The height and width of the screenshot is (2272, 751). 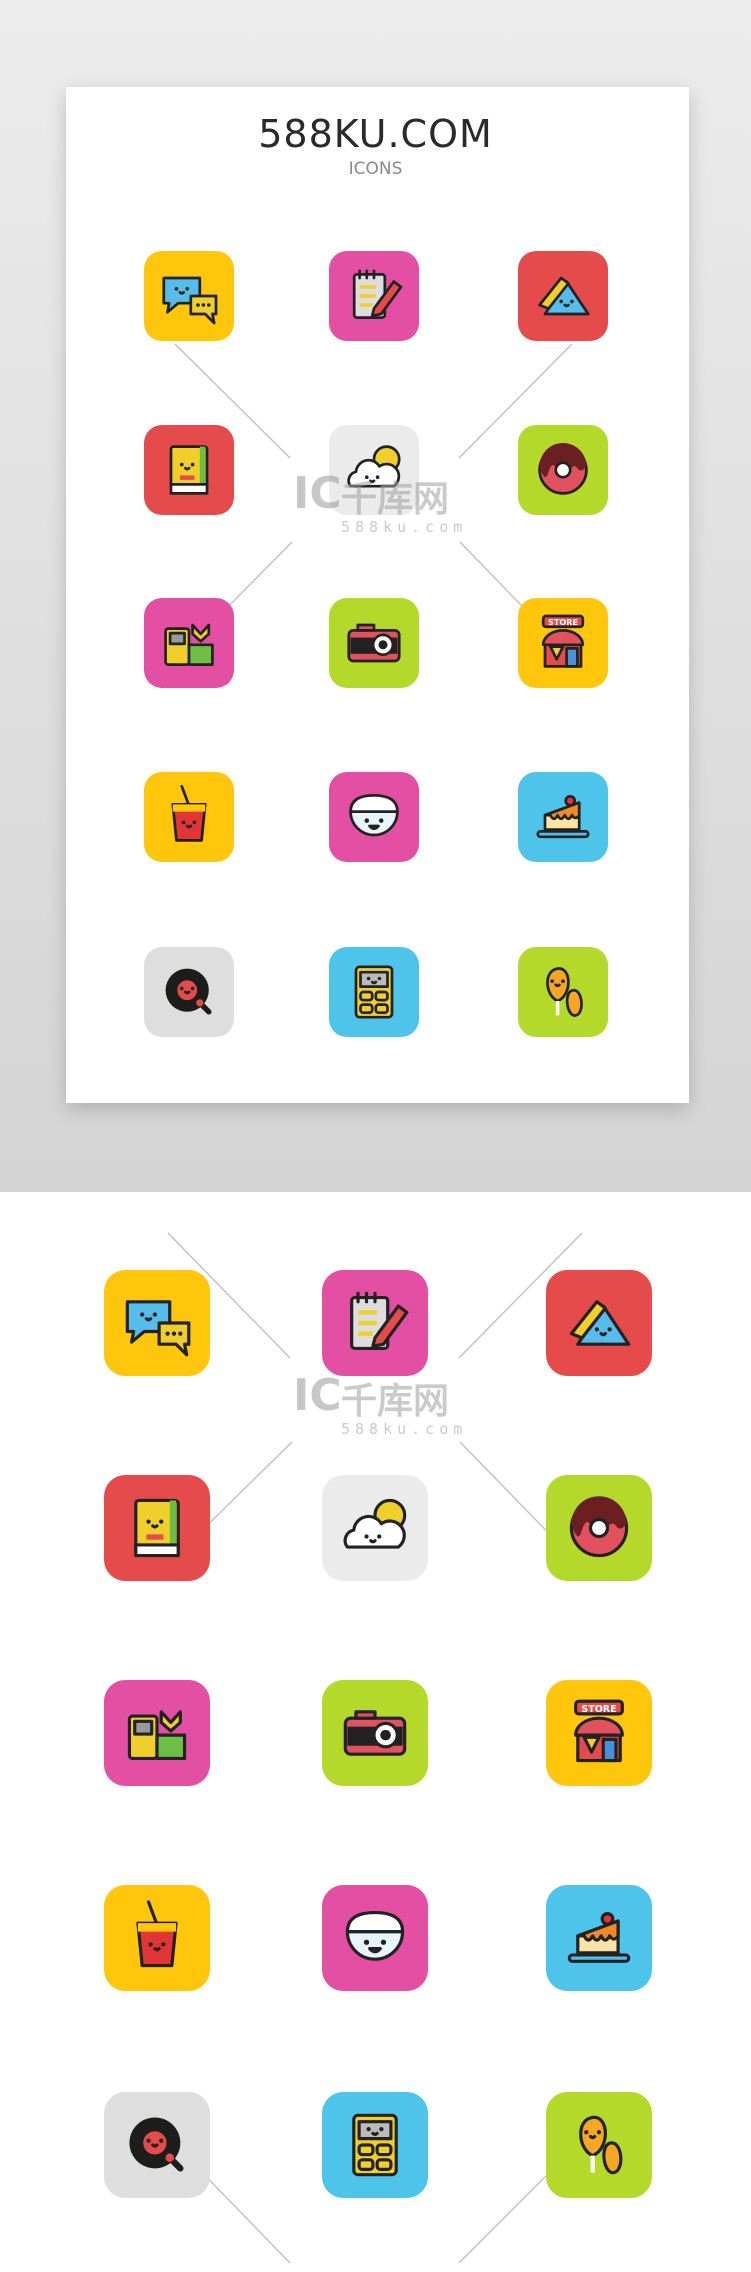 I want to click on page-subtitle: ICONS, so click(x=375, y=169).